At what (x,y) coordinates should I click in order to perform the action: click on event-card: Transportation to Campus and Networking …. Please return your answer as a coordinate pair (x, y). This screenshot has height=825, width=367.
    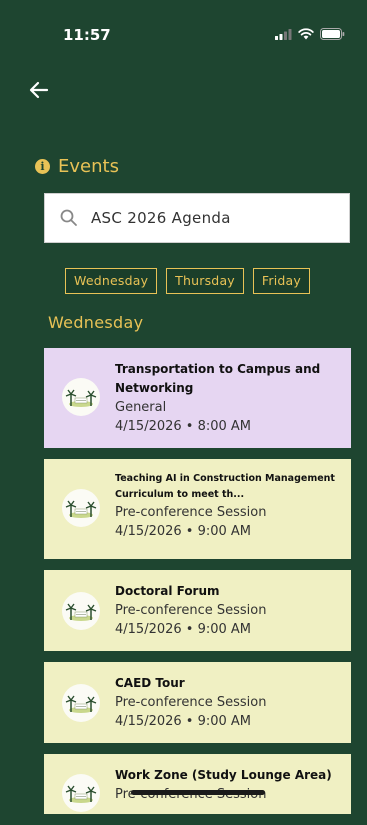
    Looking at the image, I should click on (197, 398).